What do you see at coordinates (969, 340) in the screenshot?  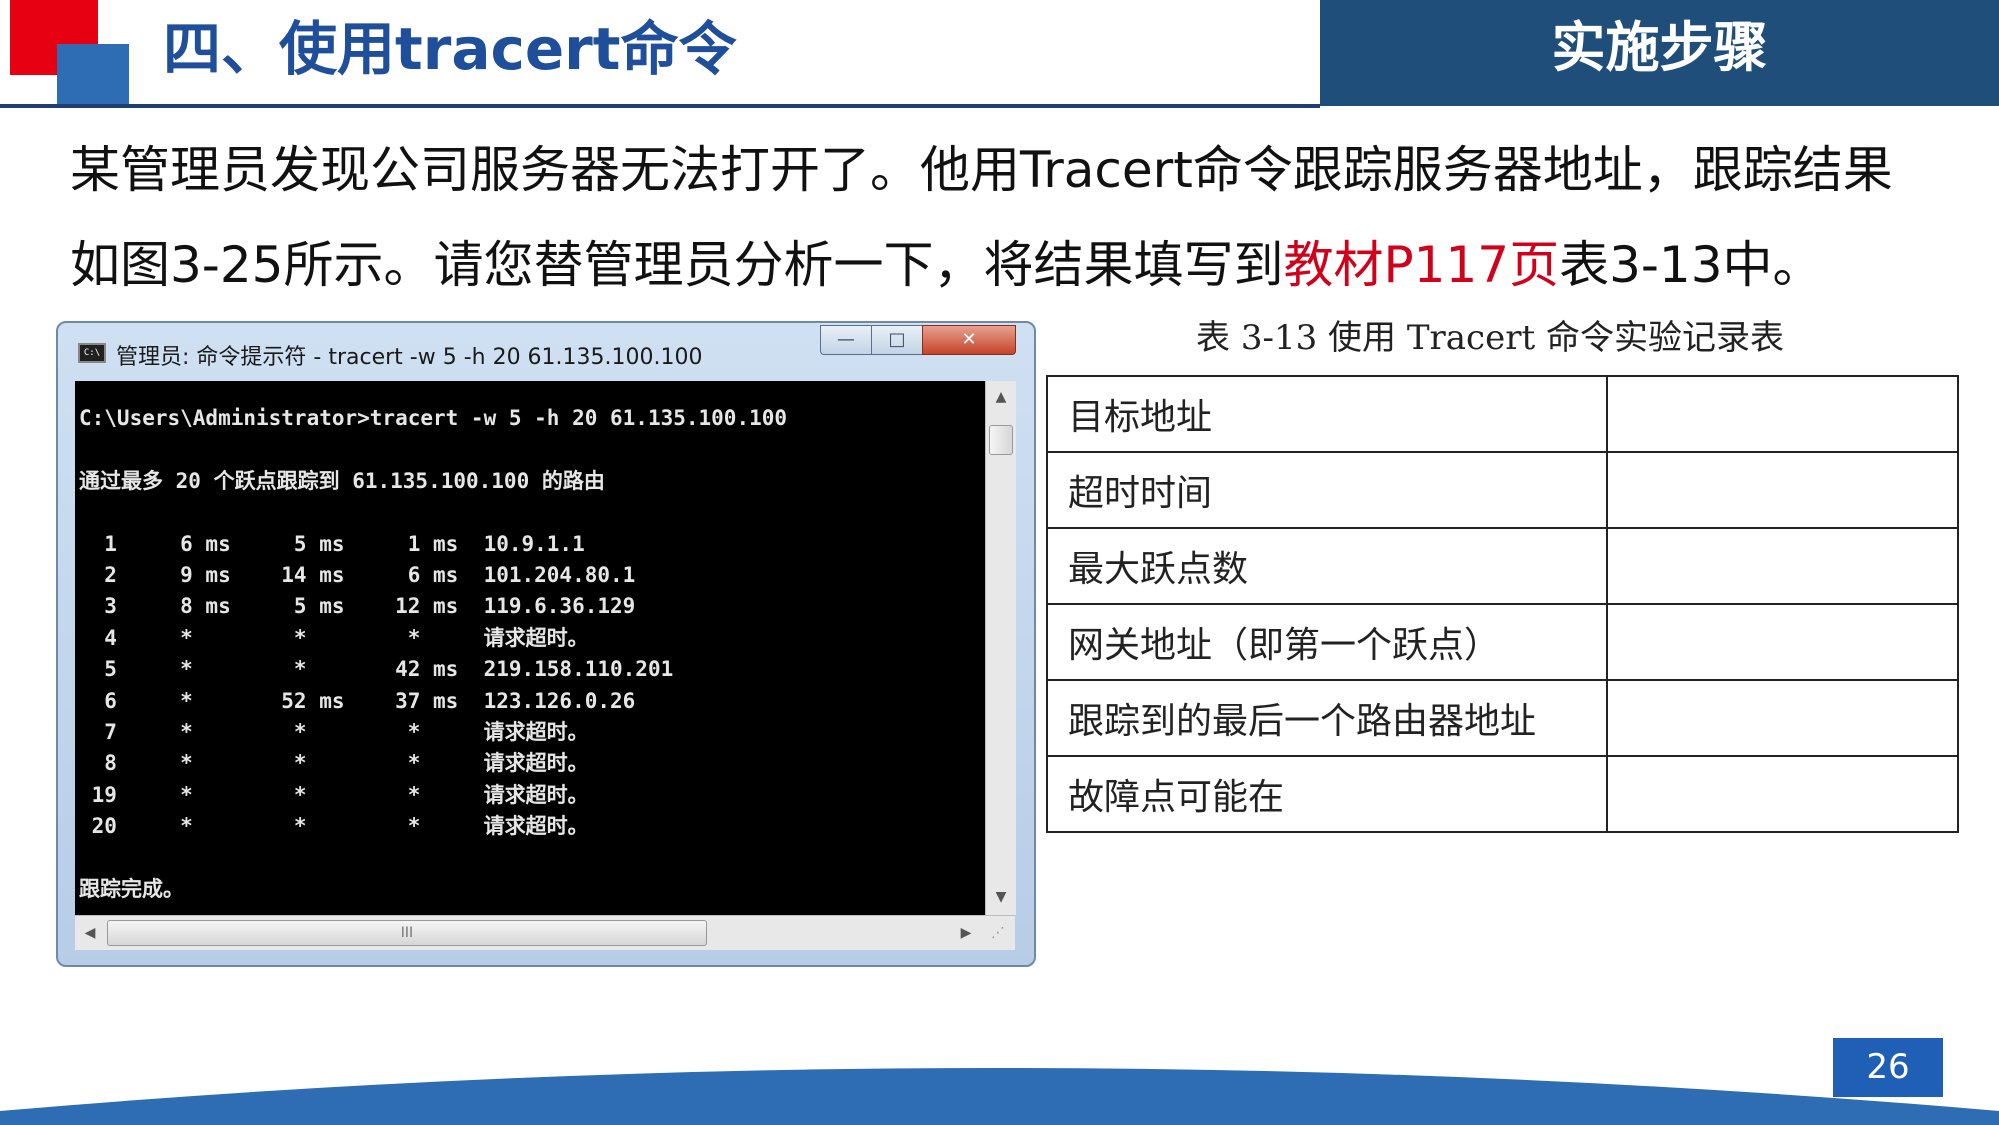 I see `close-button: ✕` at bounding box center [969, 340].